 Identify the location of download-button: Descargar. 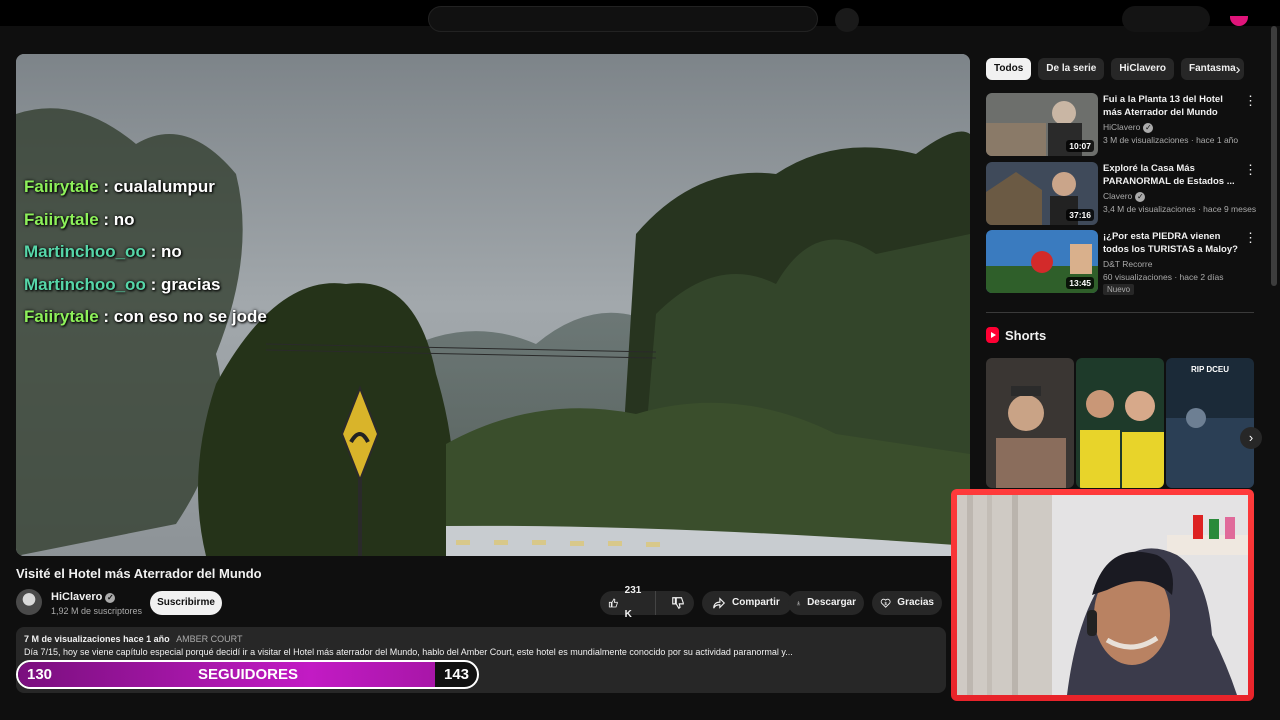
(826, 603).